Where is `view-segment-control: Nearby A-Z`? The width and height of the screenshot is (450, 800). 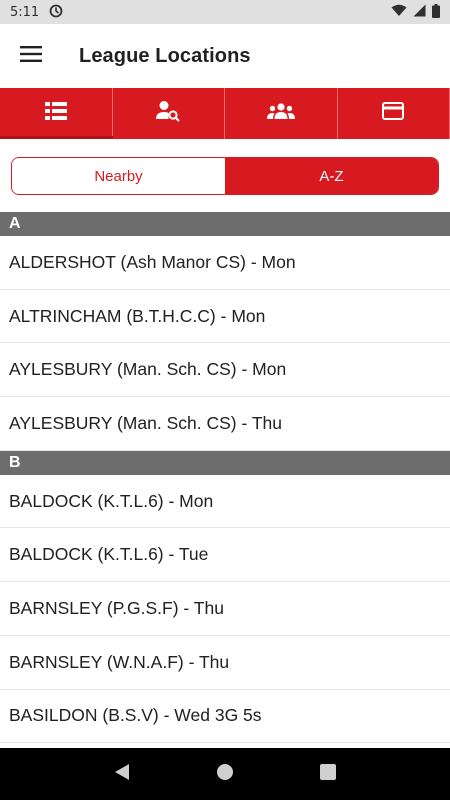 view-segment-control: Nearby A-Z is located at coordinates (225, 176).